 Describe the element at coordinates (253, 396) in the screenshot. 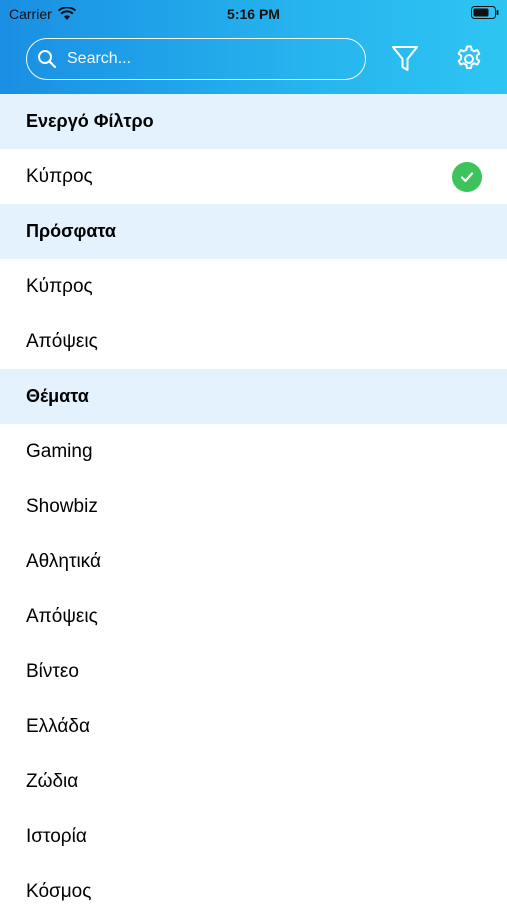

I see `section-topics: Θέματα` at that location.